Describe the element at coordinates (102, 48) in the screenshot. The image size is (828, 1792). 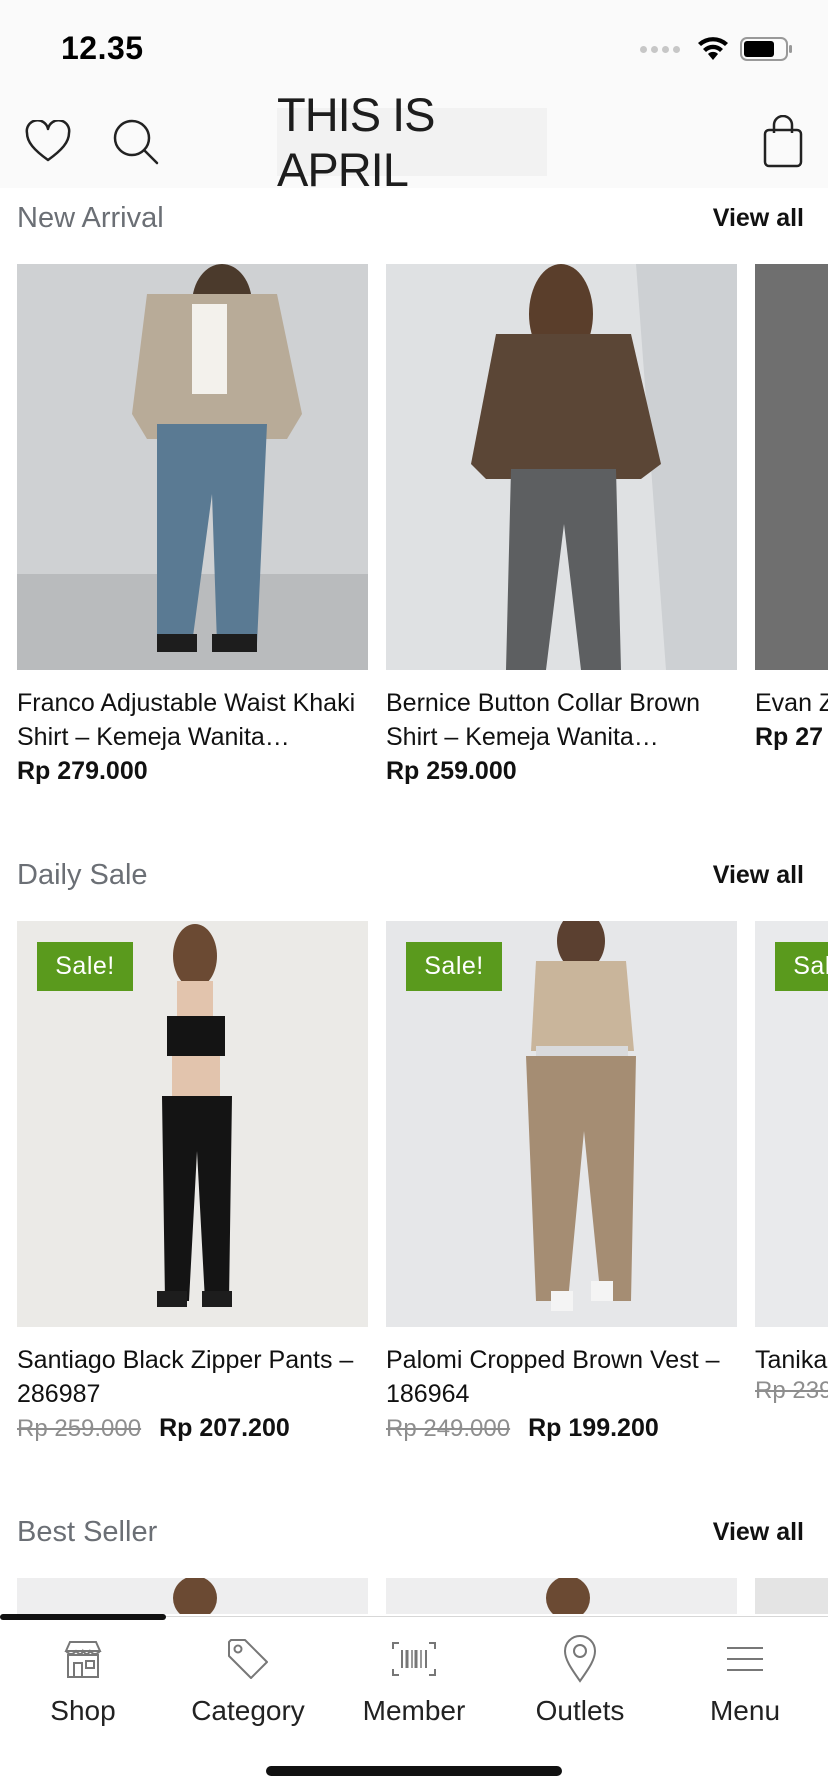
I see `status-time: 12.35` at that location.